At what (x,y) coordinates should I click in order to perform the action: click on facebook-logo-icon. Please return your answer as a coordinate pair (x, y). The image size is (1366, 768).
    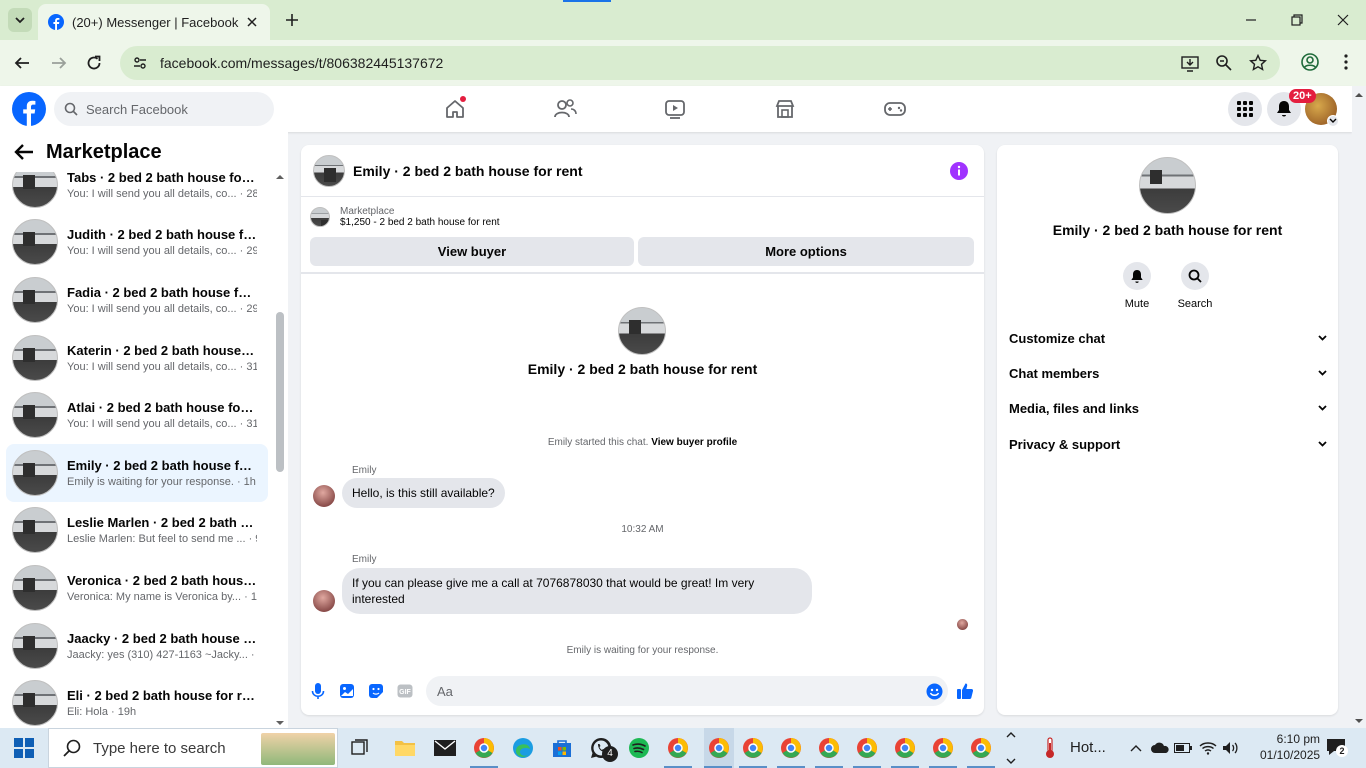
    Looking at the image, I should click on (29, 109).